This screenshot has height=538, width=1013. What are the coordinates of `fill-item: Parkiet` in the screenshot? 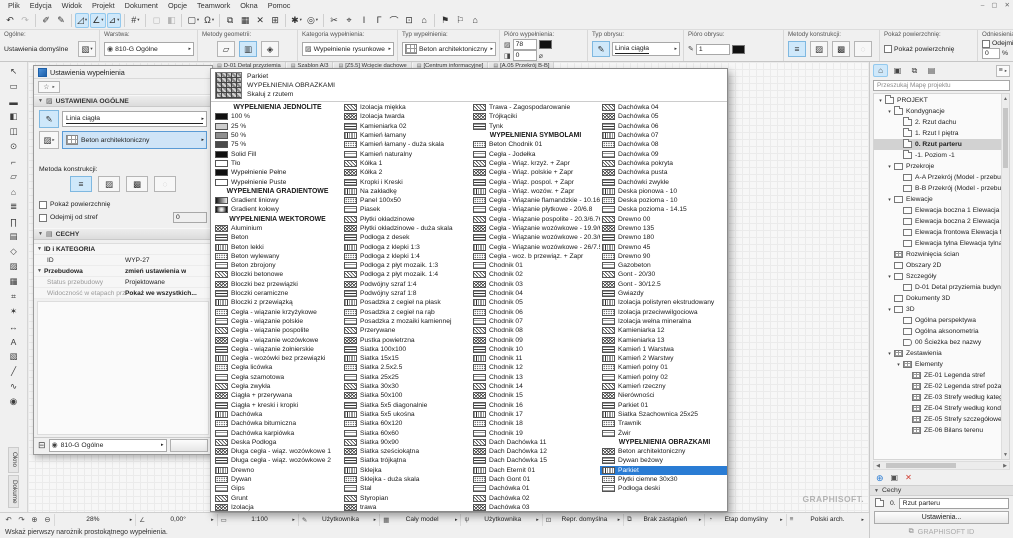 It's located at (663, 470).